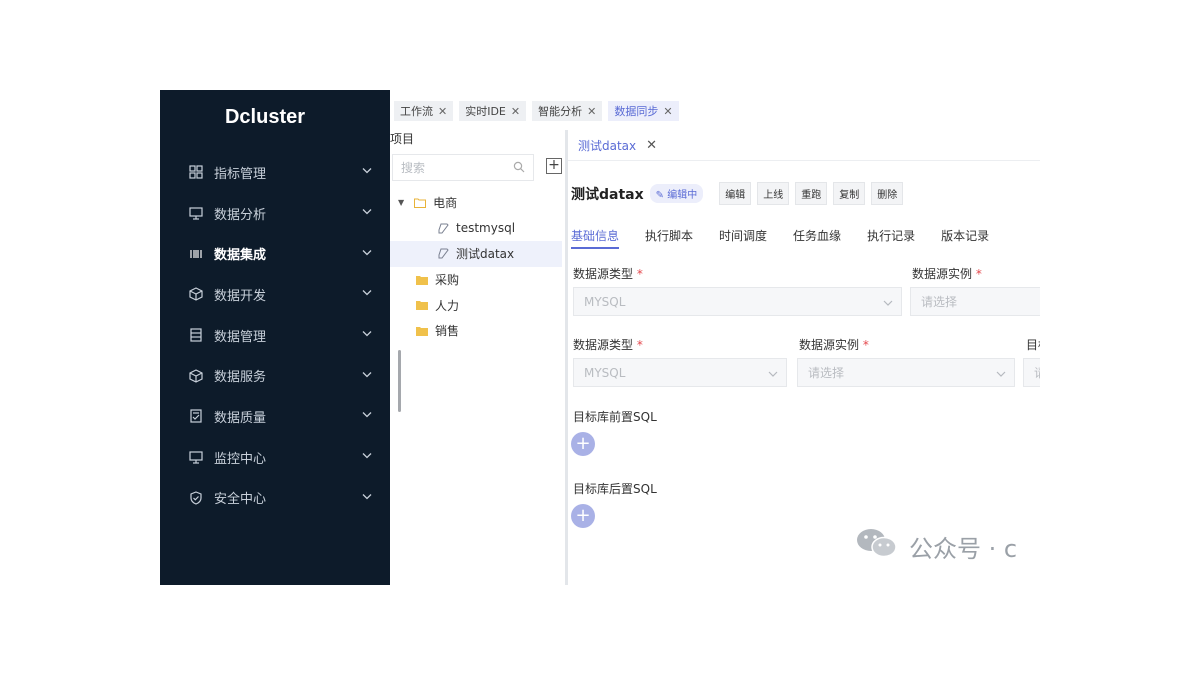 This screenshot has width=1200, height=675. I want to click on add-post-sql-button: +, so click(583, 516).